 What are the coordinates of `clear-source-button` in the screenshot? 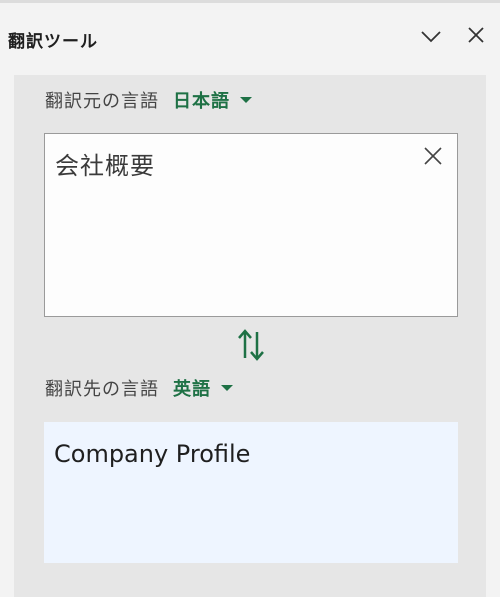 It's located at (433, 156).